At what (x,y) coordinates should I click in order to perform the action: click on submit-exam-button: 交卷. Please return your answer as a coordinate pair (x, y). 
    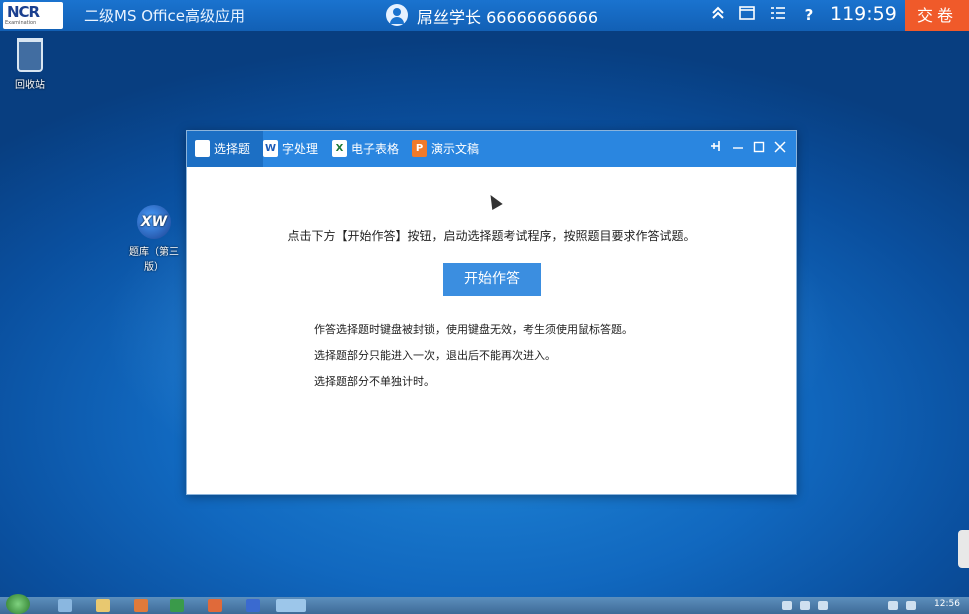
    Looking at the image, I should click on (937, 15).